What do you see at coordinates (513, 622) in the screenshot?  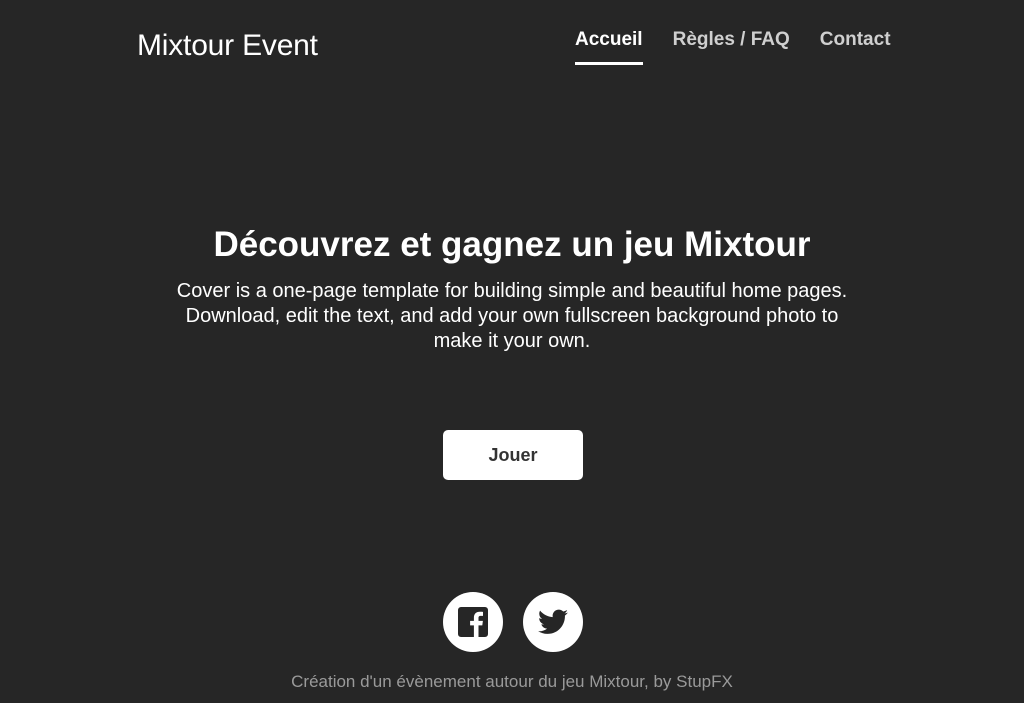 I see `social-links` at bounding box center [513, 622].